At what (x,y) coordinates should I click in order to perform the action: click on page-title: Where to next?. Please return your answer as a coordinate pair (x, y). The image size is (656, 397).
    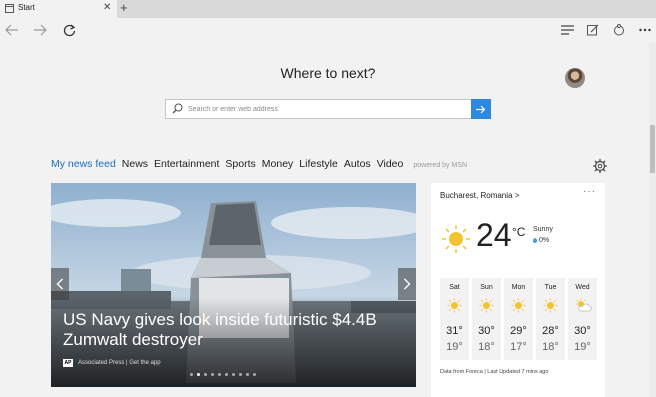
    Looking at the image, I should click on (328, 73).